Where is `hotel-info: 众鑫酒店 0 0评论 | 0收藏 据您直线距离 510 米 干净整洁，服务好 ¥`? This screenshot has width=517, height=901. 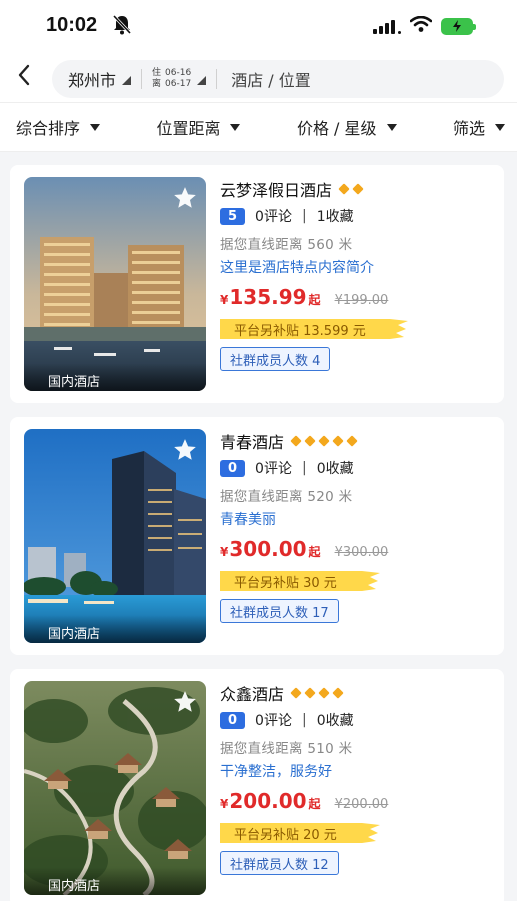 hotel-info: 众鑫酒店 0 0评论 | 0收藏 据您直线距离 510 米 干净整洁，服务好 ¥ is located at coordinates (358, 778).